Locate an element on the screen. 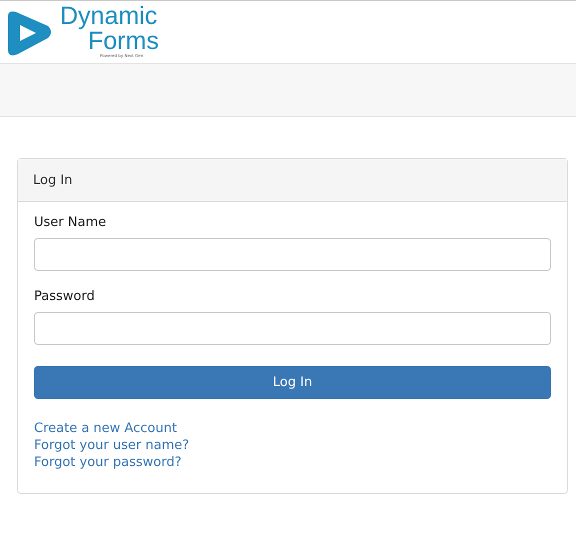 The height and width of the screenshot is (537, 576). logo-text: Dynamic is located at coordinates (109, 16).